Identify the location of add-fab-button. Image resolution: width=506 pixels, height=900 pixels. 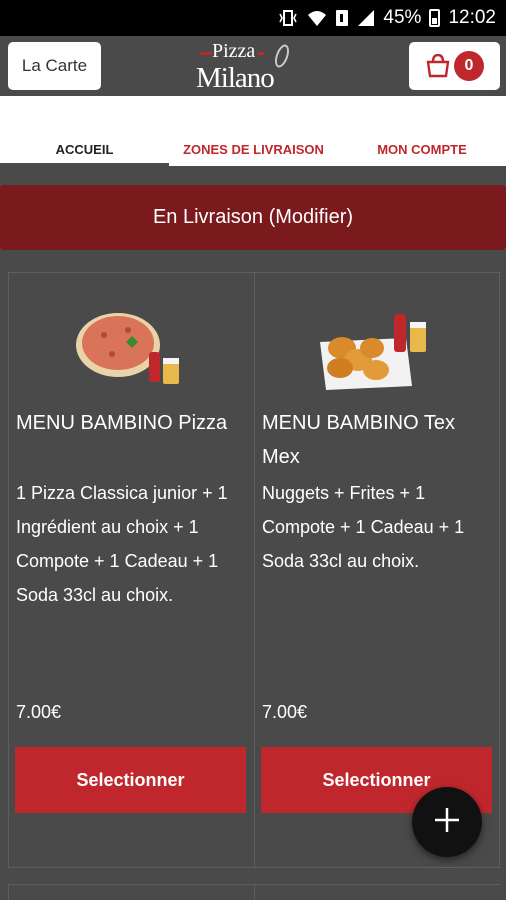
(447, 822).